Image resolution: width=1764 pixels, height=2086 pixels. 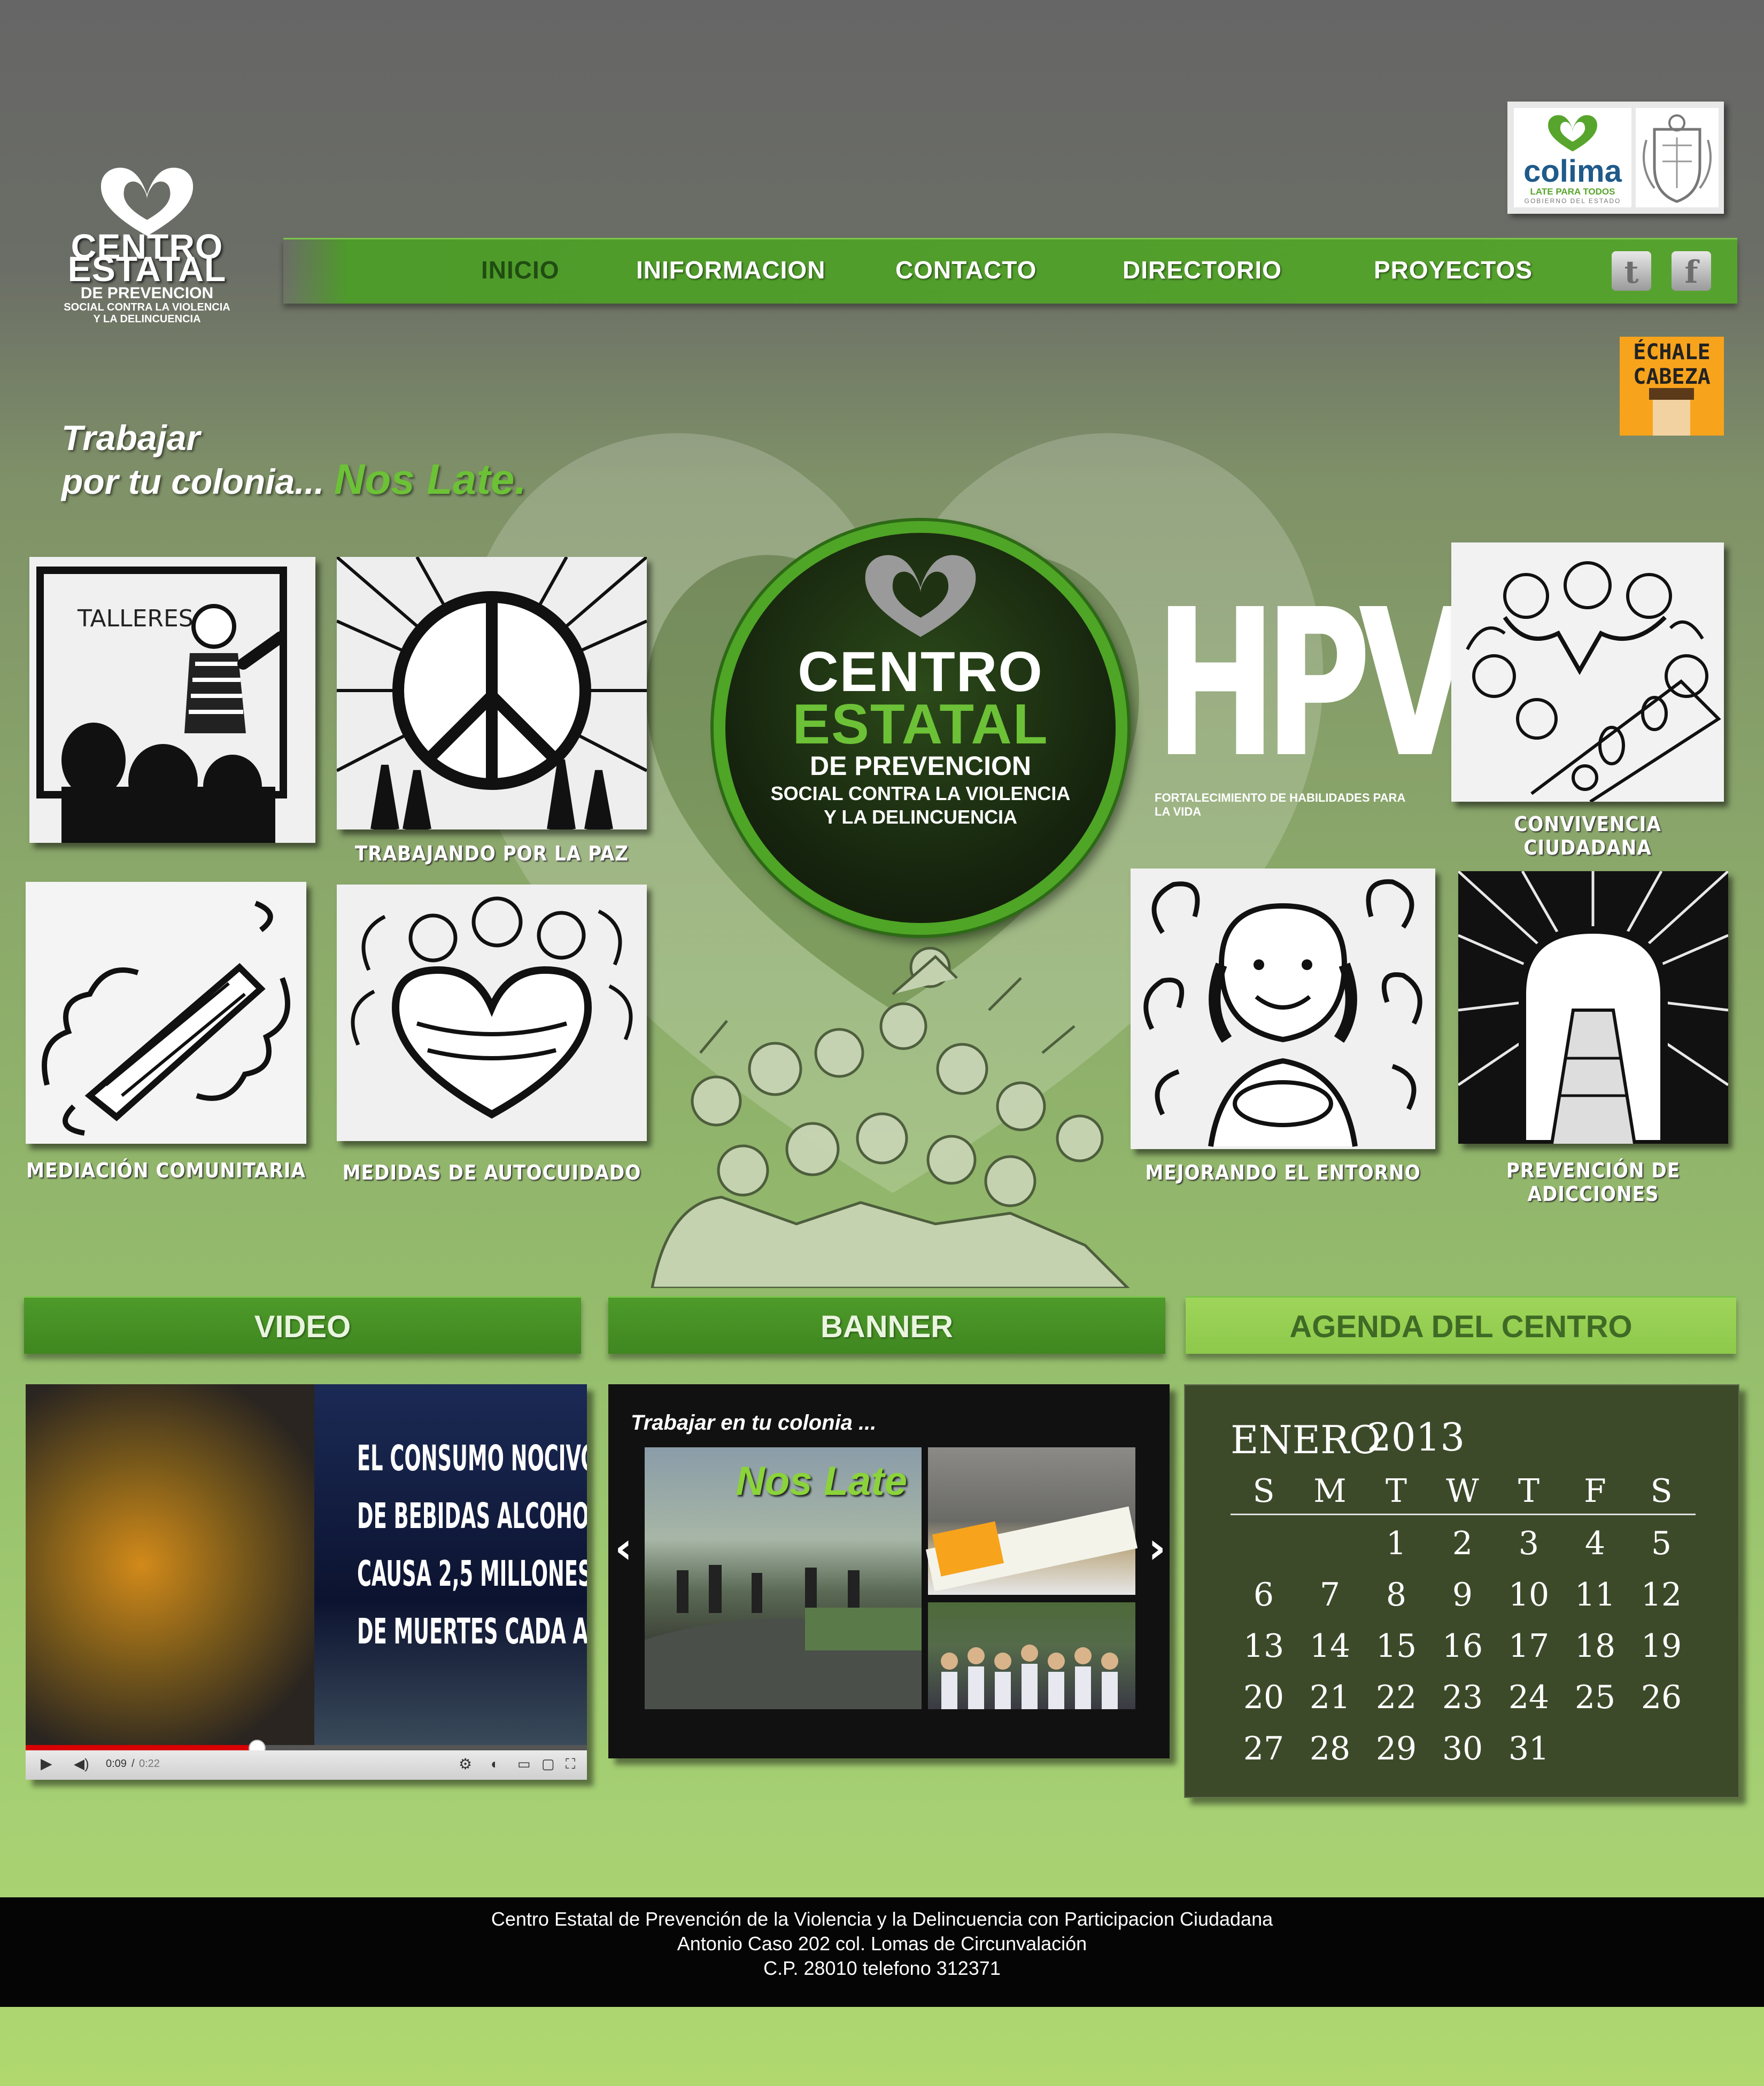 I want to click on calendar-day: 16, so click(x=1462, y=1646).